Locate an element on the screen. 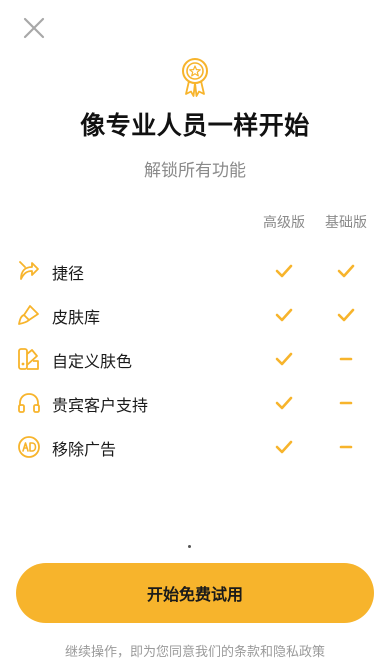 This screenshot has width=390, height=660. close-button is located at coordinates (34, 28).